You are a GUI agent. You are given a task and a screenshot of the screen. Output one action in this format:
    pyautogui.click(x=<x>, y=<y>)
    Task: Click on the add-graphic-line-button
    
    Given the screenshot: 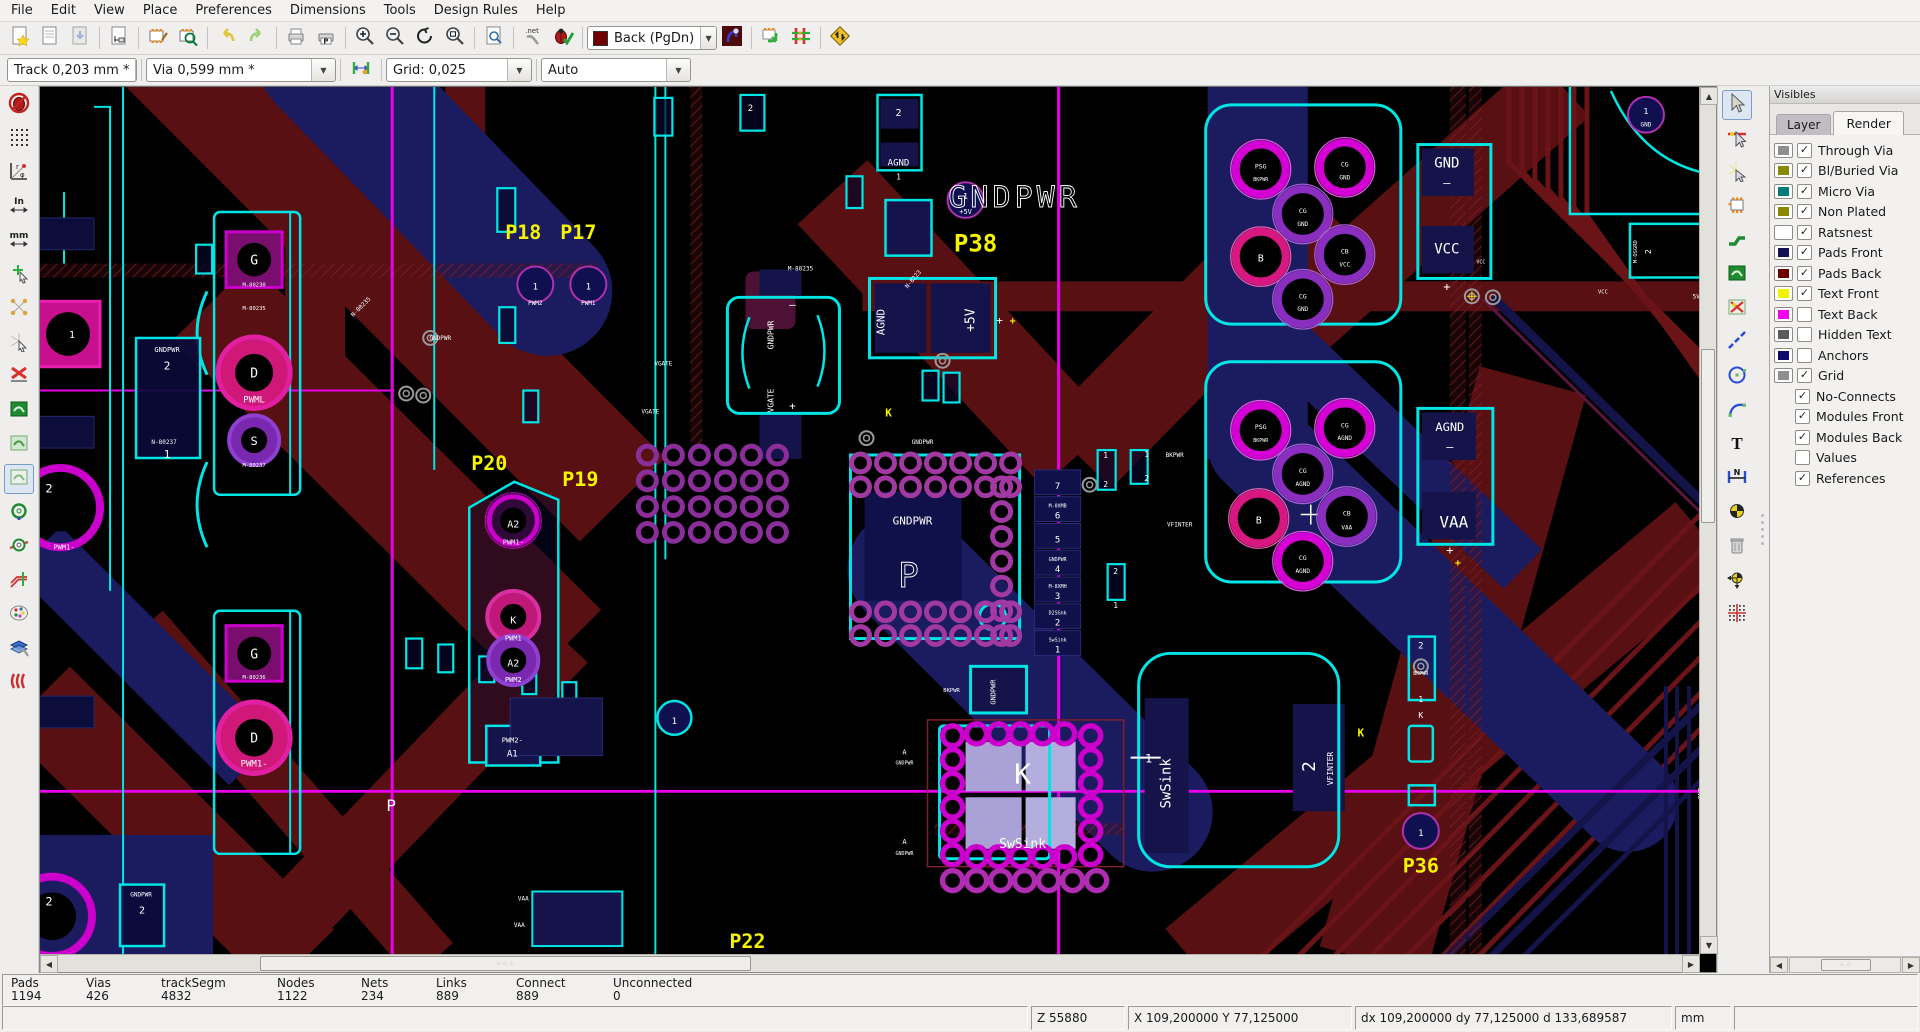 What is the action you would take?
    pyautogui.click(x=1737, y=343)
    